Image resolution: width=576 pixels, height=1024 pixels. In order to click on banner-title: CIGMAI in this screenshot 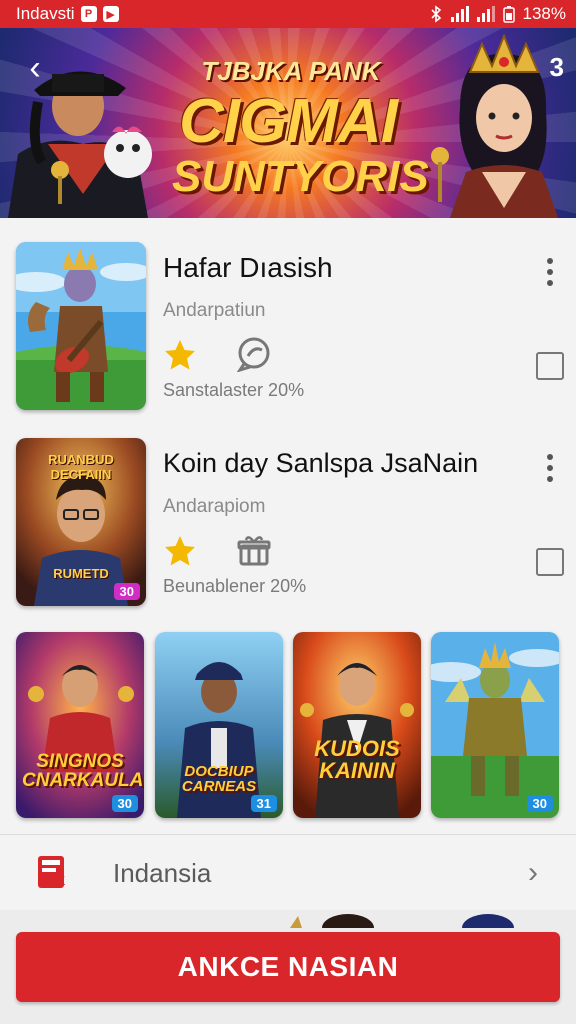, I will do `click(288, 121)`.